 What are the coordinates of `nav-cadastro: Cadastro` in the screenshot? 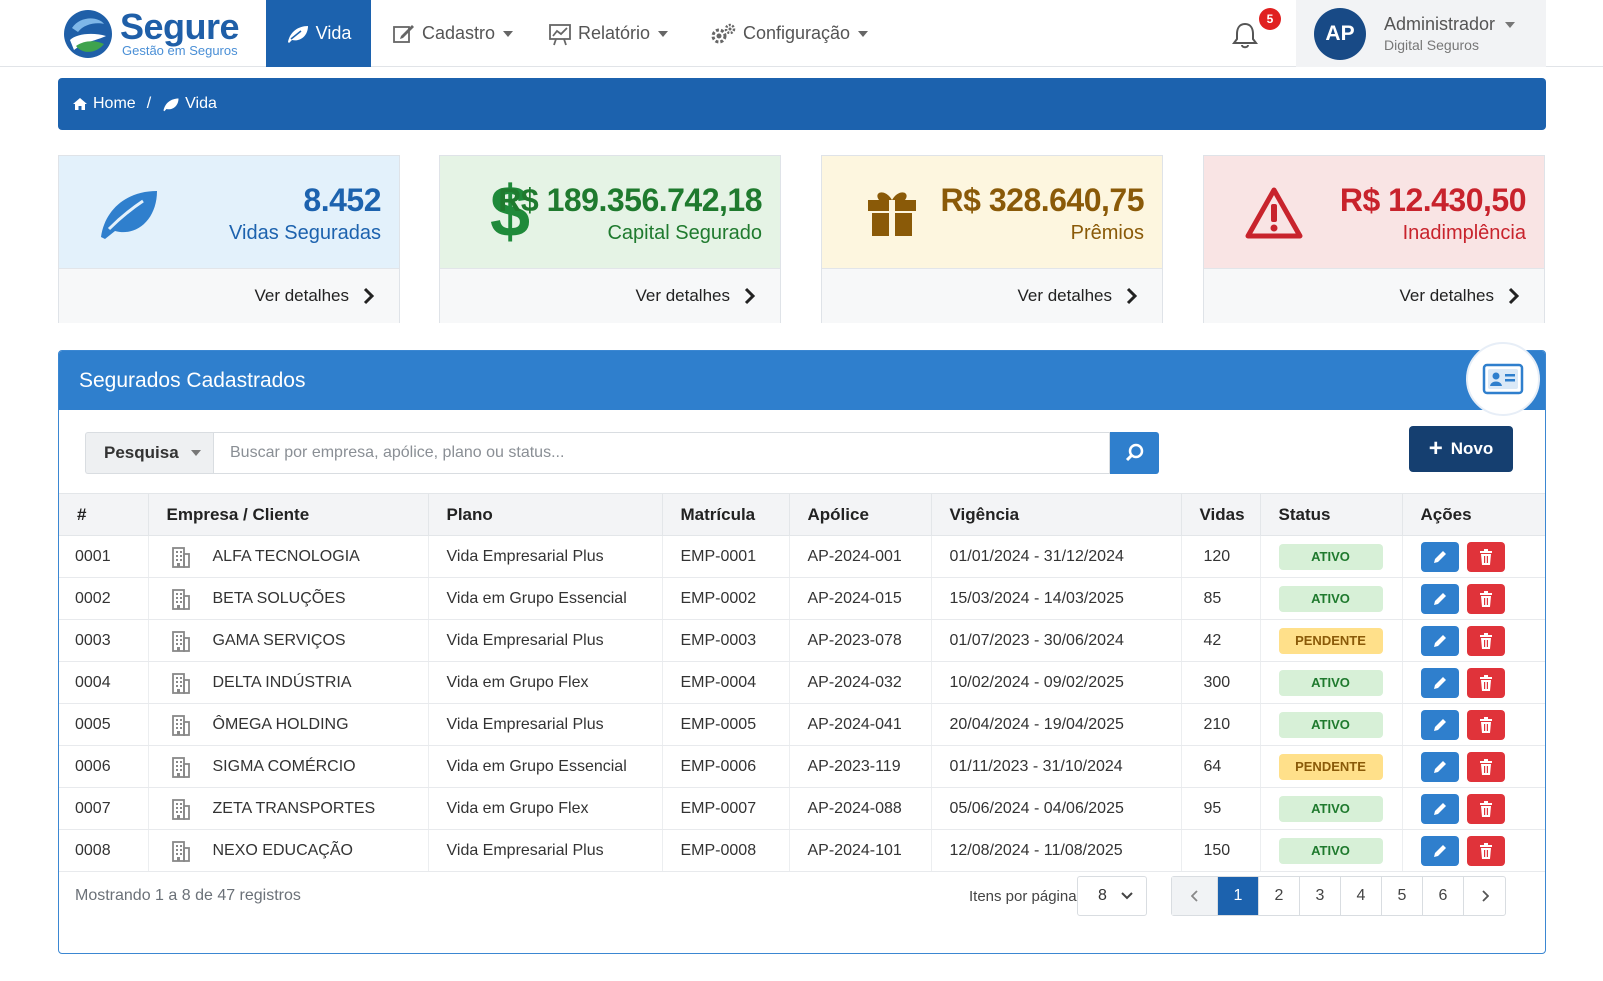 It's located at (453, 33).